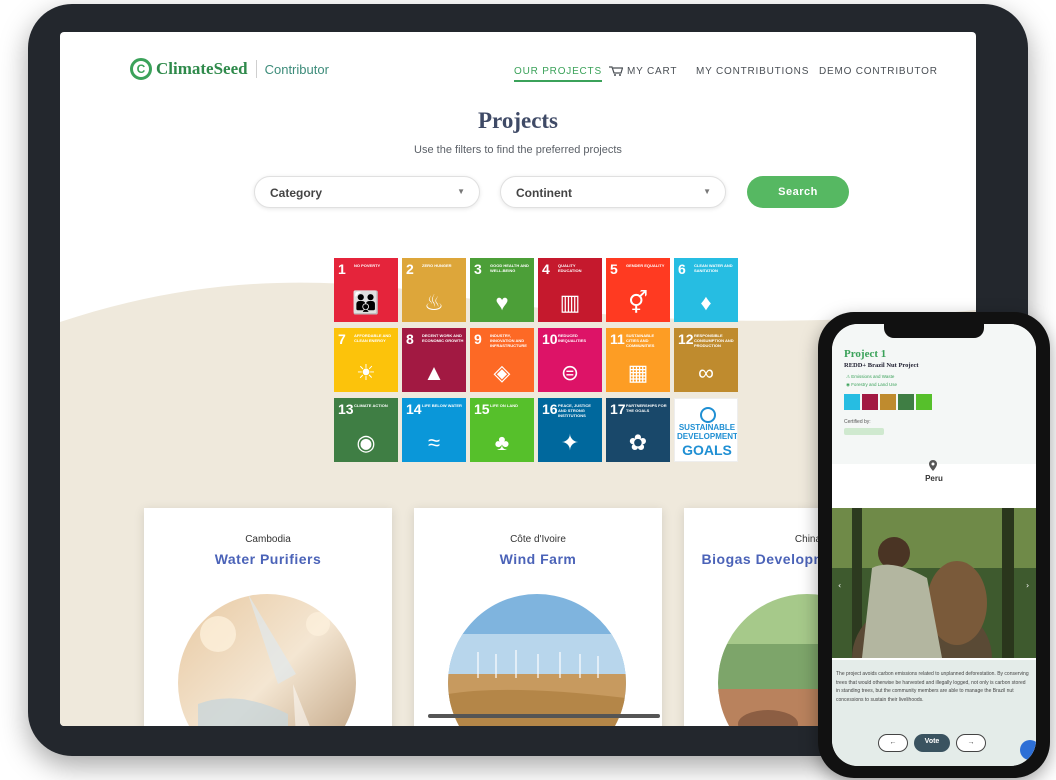  What do you see at coordinates (881, 365) in the screenshot?
I see `project-name: REDD+ Brazil Nut Project` at bounding box center [881, 365].